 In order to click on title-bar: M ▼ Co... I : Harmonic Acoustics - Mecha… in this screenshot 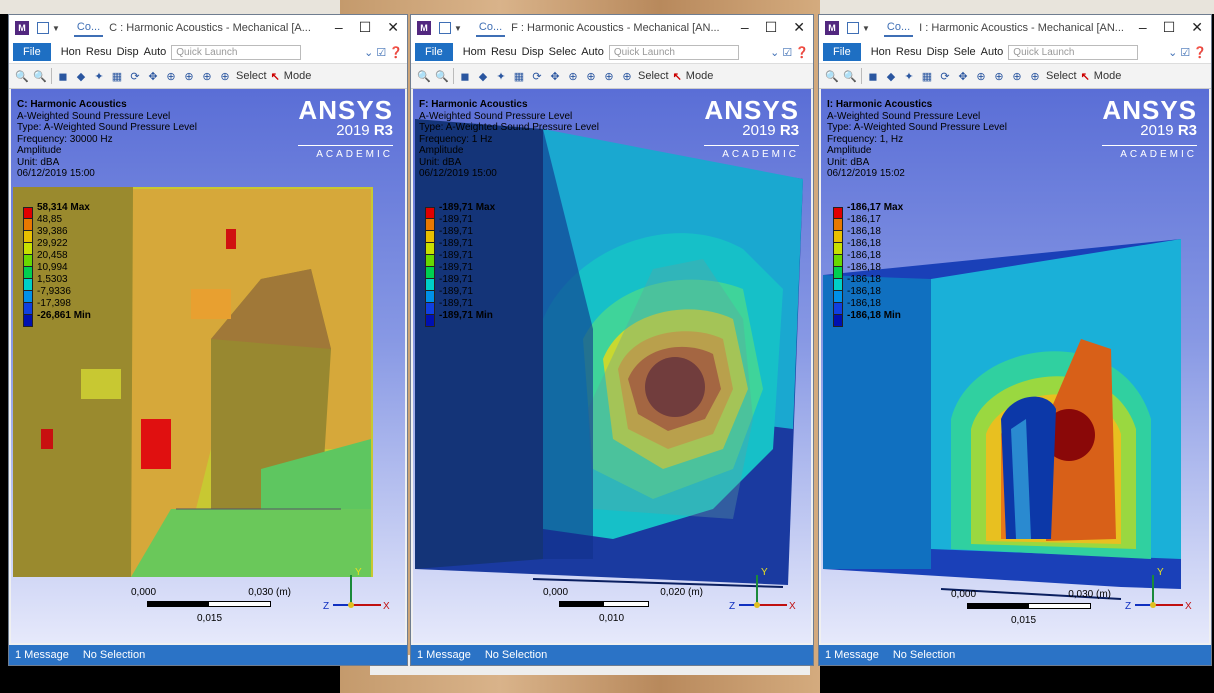, I will do `click(1015, 28)`.